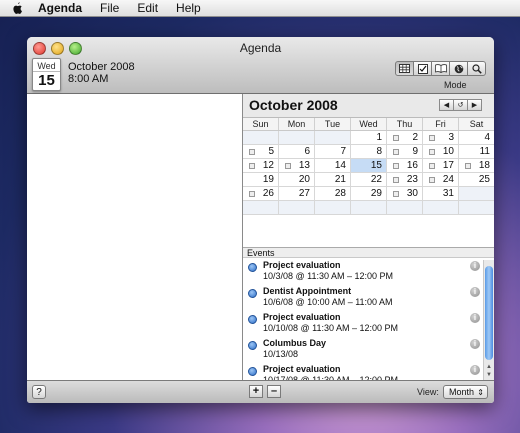 The height and width of the screenshot is (433, 520). Describe the element at coordinates (489, 367) in the screenshot. I see `scroll-up-arrow-icon: ▲` at that location.